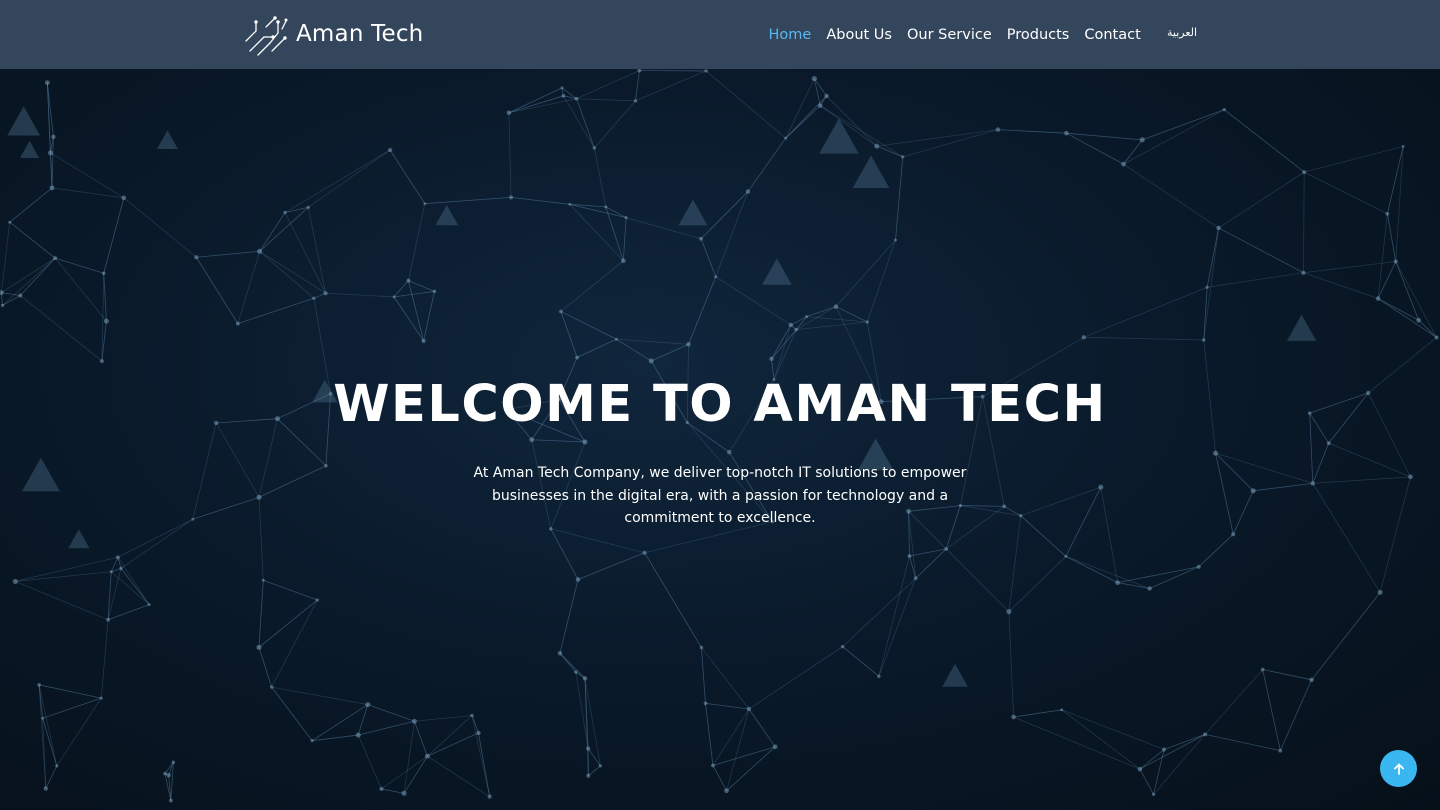 This screenshot has width=1440, height=810. Describe the element at coordinates (1112, 35) in the screenshot. I see `nav-contact: Contact` at that location.